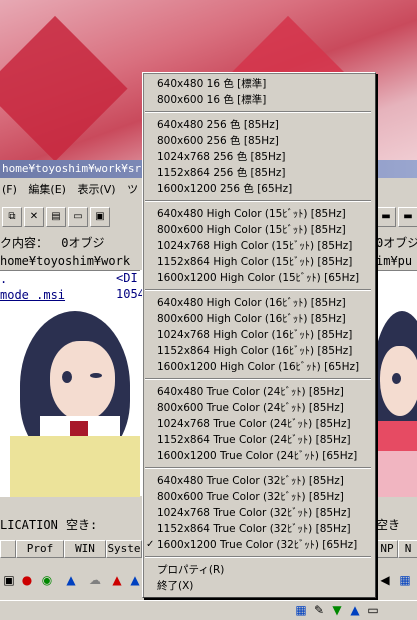 The width and height of the screenshot is (417, 620). What do you see at coordinates (95, 580) in the screenshot?
I see `cloud-icon: ☁` at bounding box center [95, 580].